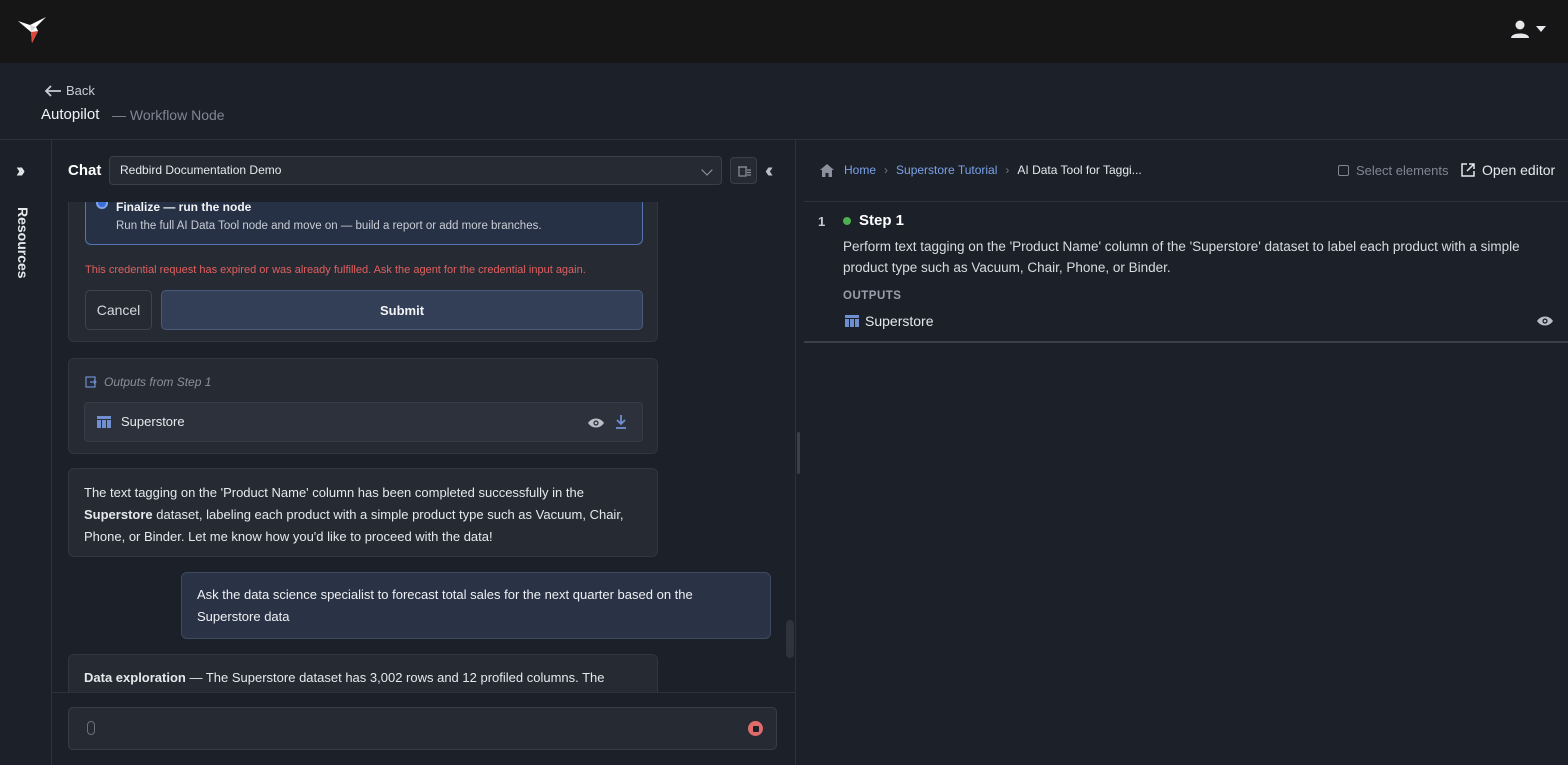 This screenshot has height=765, width=1568. I want to click on user-icon, so click(1520, 29).